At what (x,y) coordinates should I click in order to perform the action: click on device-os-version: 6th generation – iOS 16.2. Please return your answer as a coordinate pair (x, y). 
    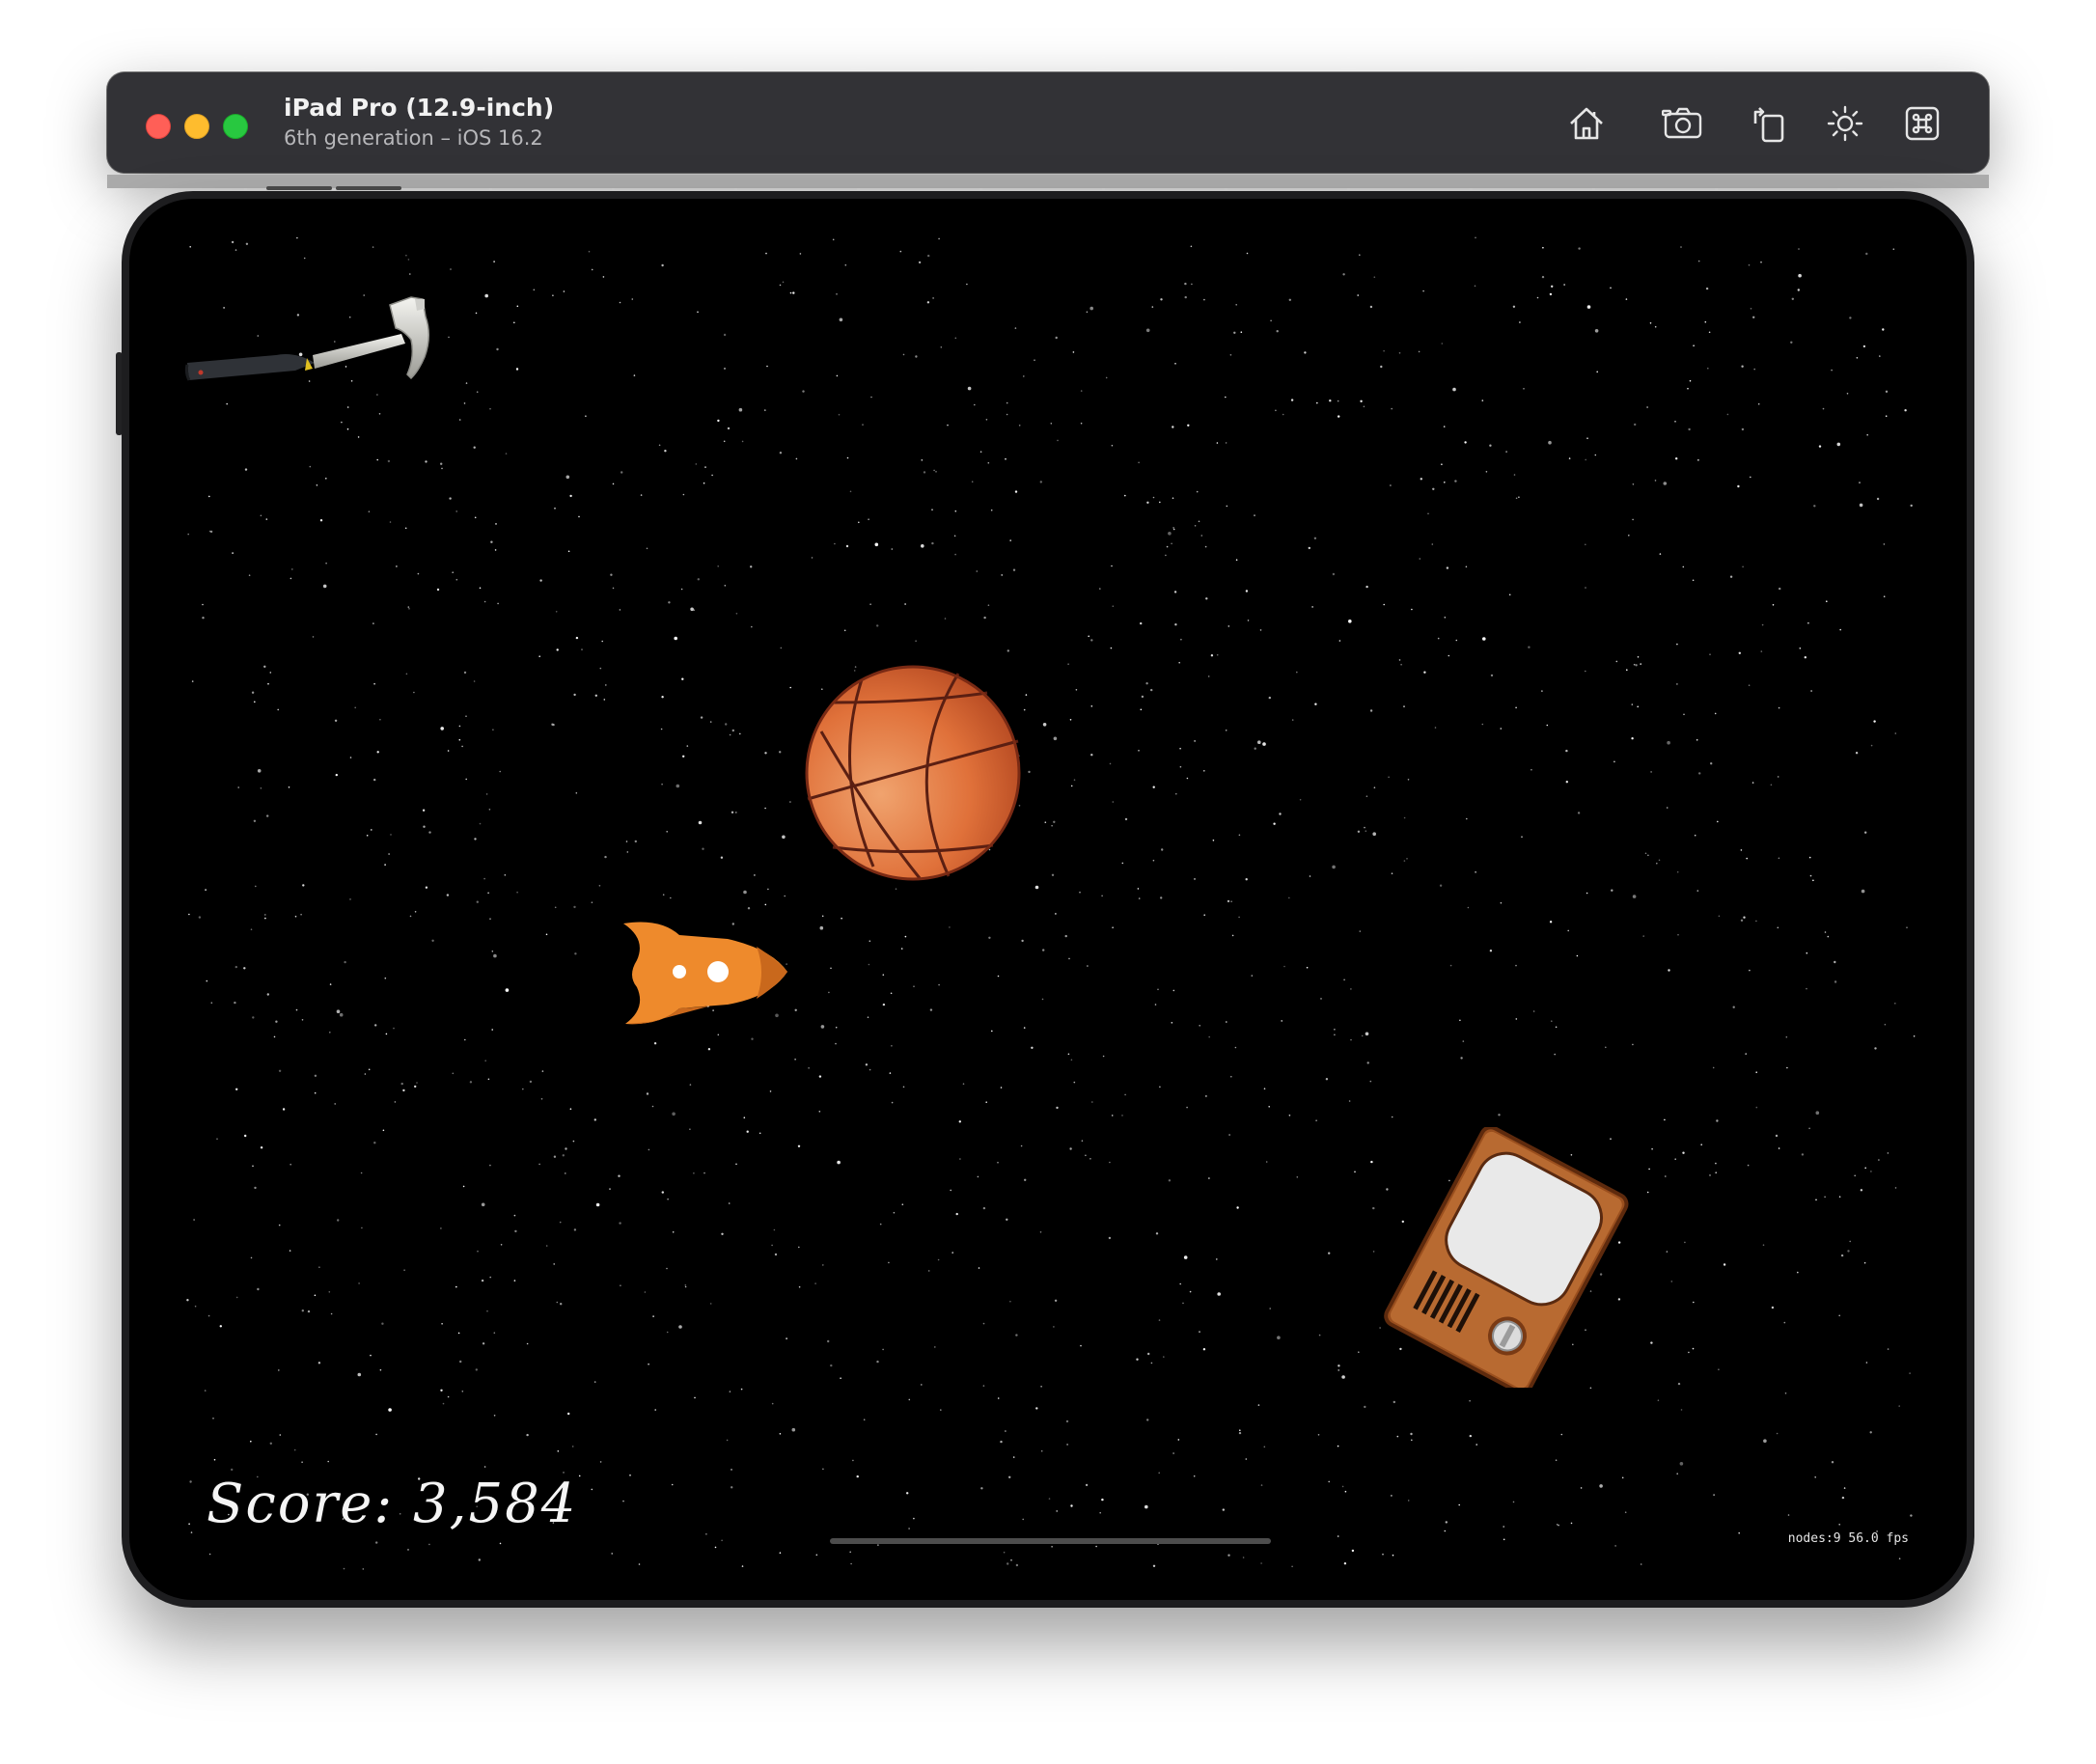
    Looking at the image, I should click on (414, 138).